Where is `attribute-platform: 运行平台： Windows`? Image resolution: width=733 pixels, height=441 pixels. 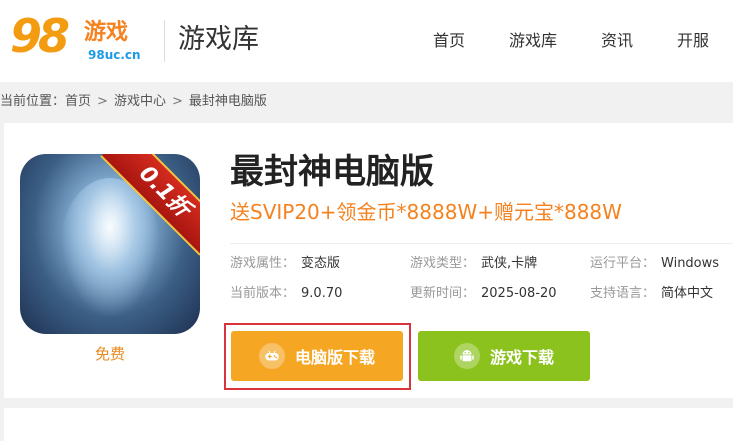
attribute-platform: 运行平台： Windows is located at coordinates (655, 263).